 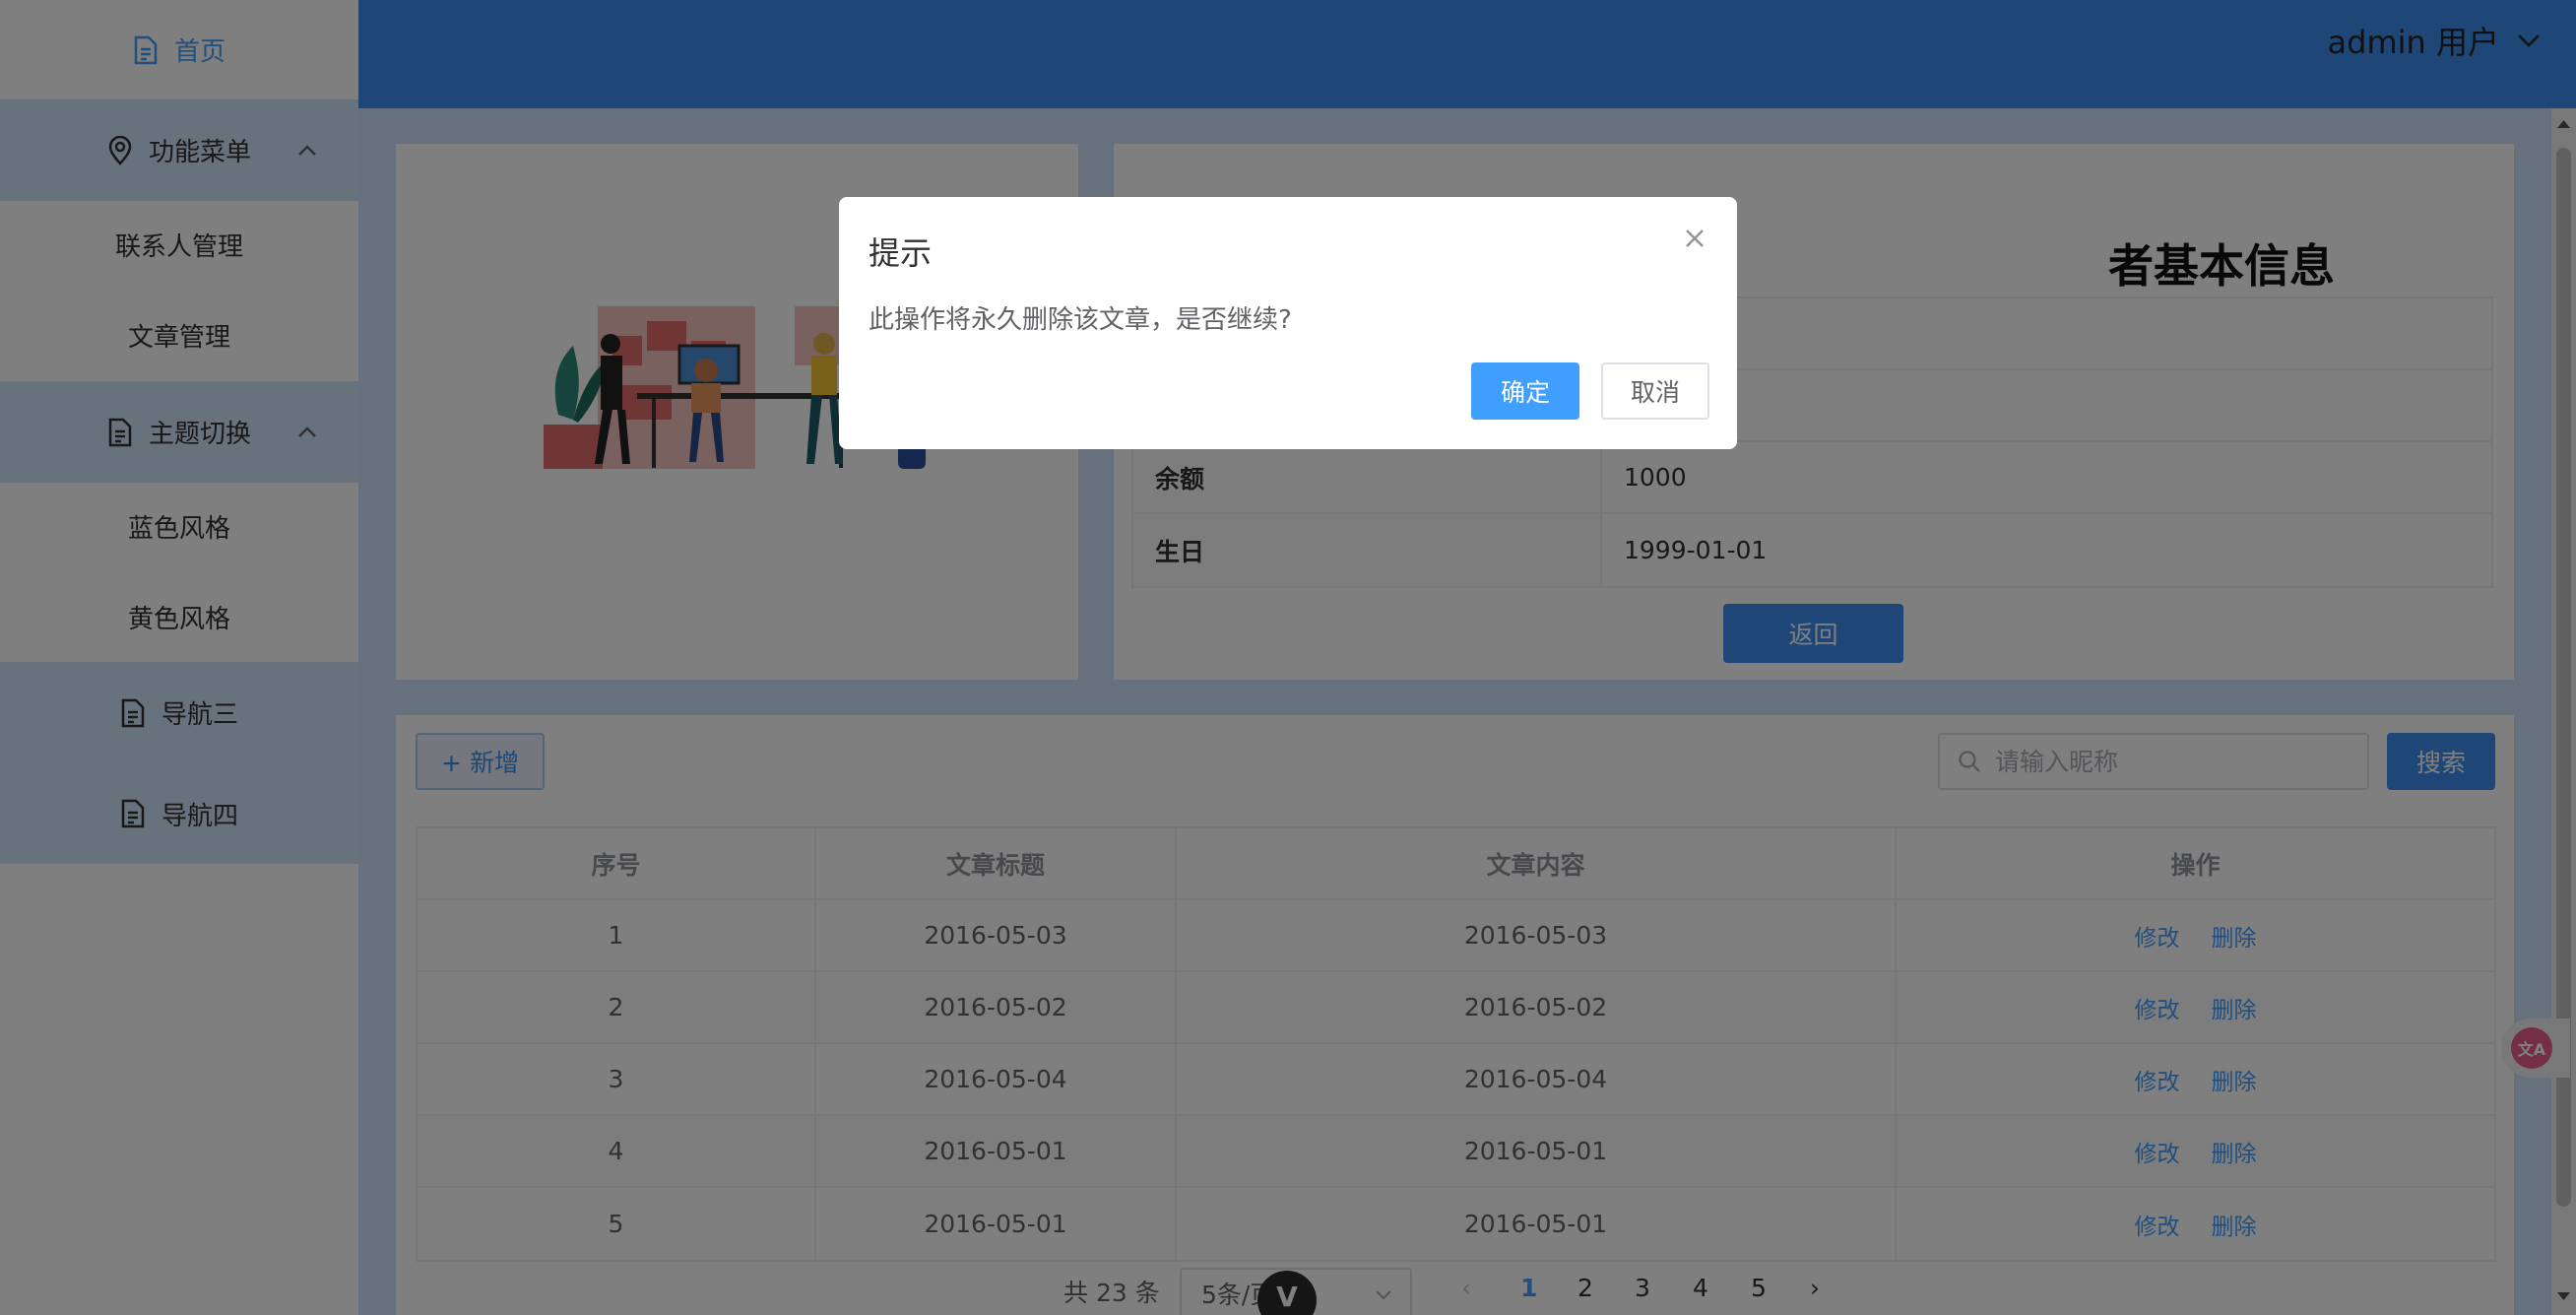 I want to click on confirm-dialog: 提示 此操作将永久删除该文章，是否继续? 确定 取消, so click(x=1288, y=323).